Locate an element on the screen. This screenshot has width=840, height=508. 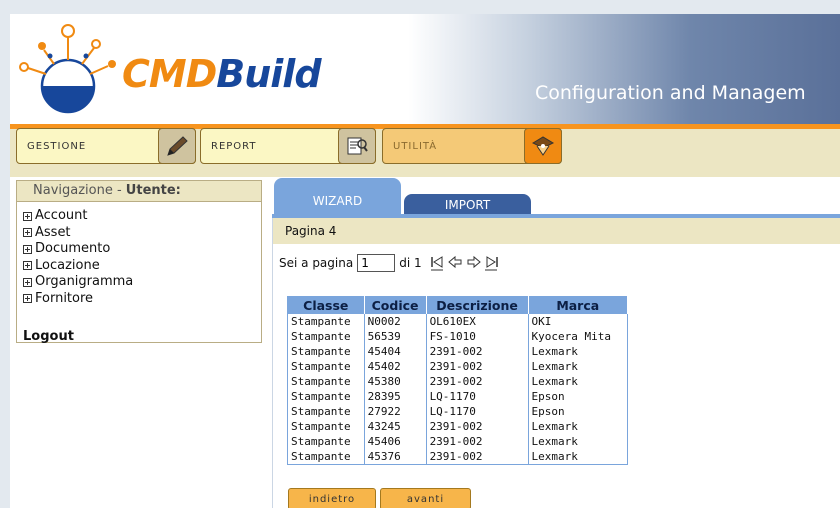
table-row: Stampante 43245 2391-002 Lexmark is located at coordinates (458, 426).